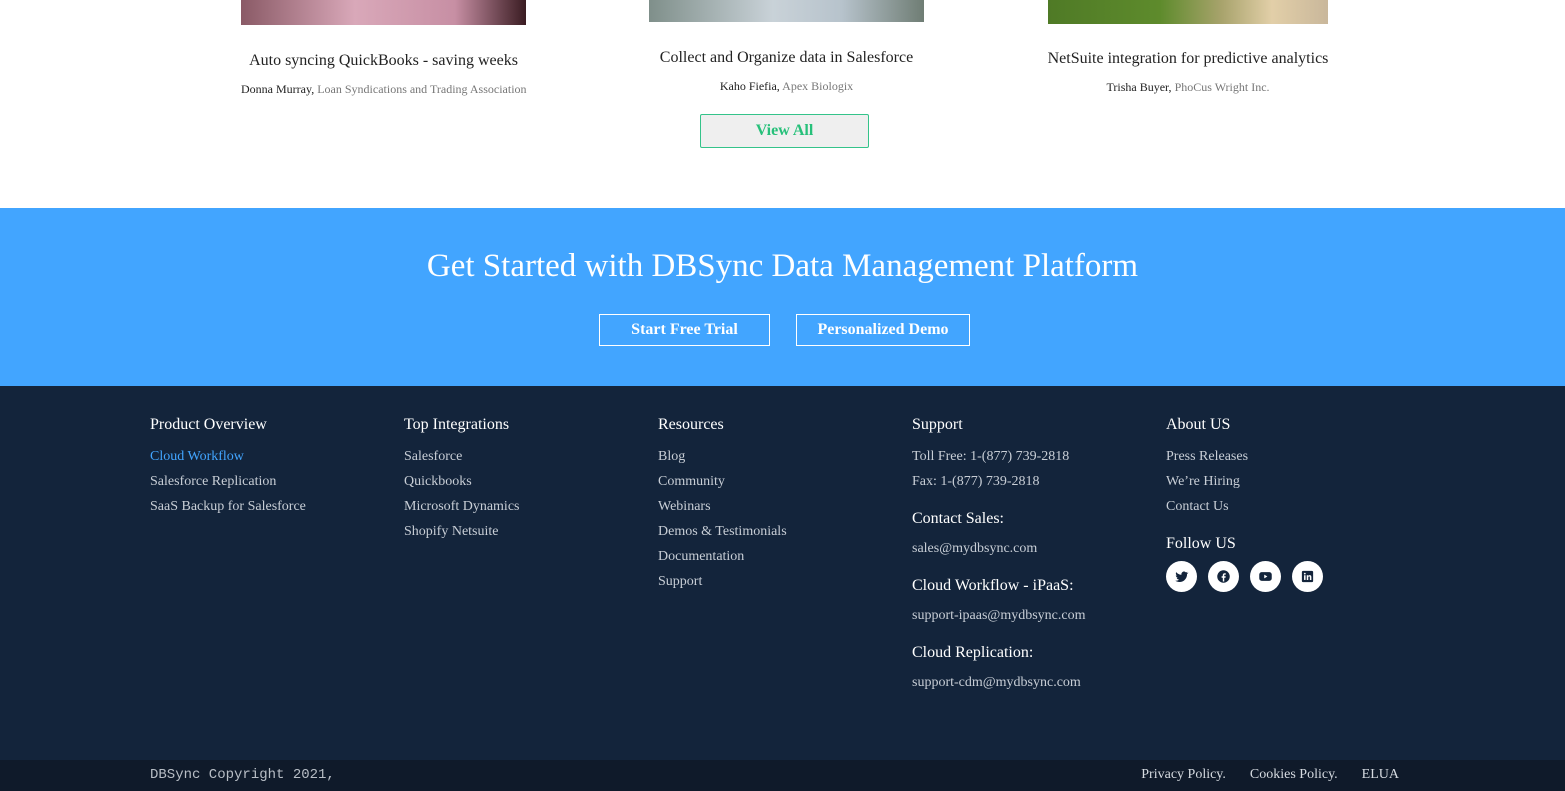  I want to click on start-free-trial-button: Start Free Trial, so click(684, 330).